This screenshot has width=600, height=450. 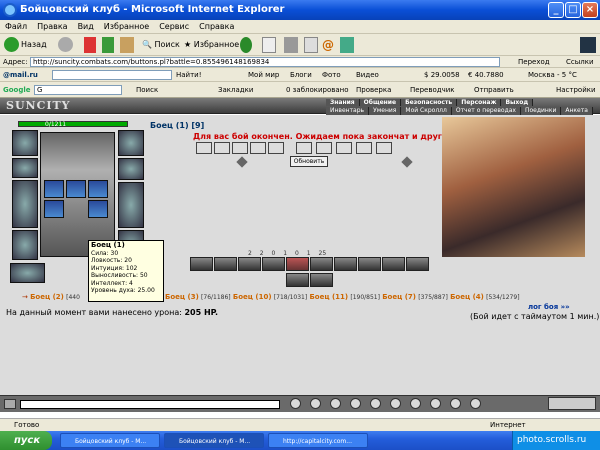 What do you see at coordinates (26, 440) in the screenshot?
I see `start-button: пуск` at bounding box center [26, 440].